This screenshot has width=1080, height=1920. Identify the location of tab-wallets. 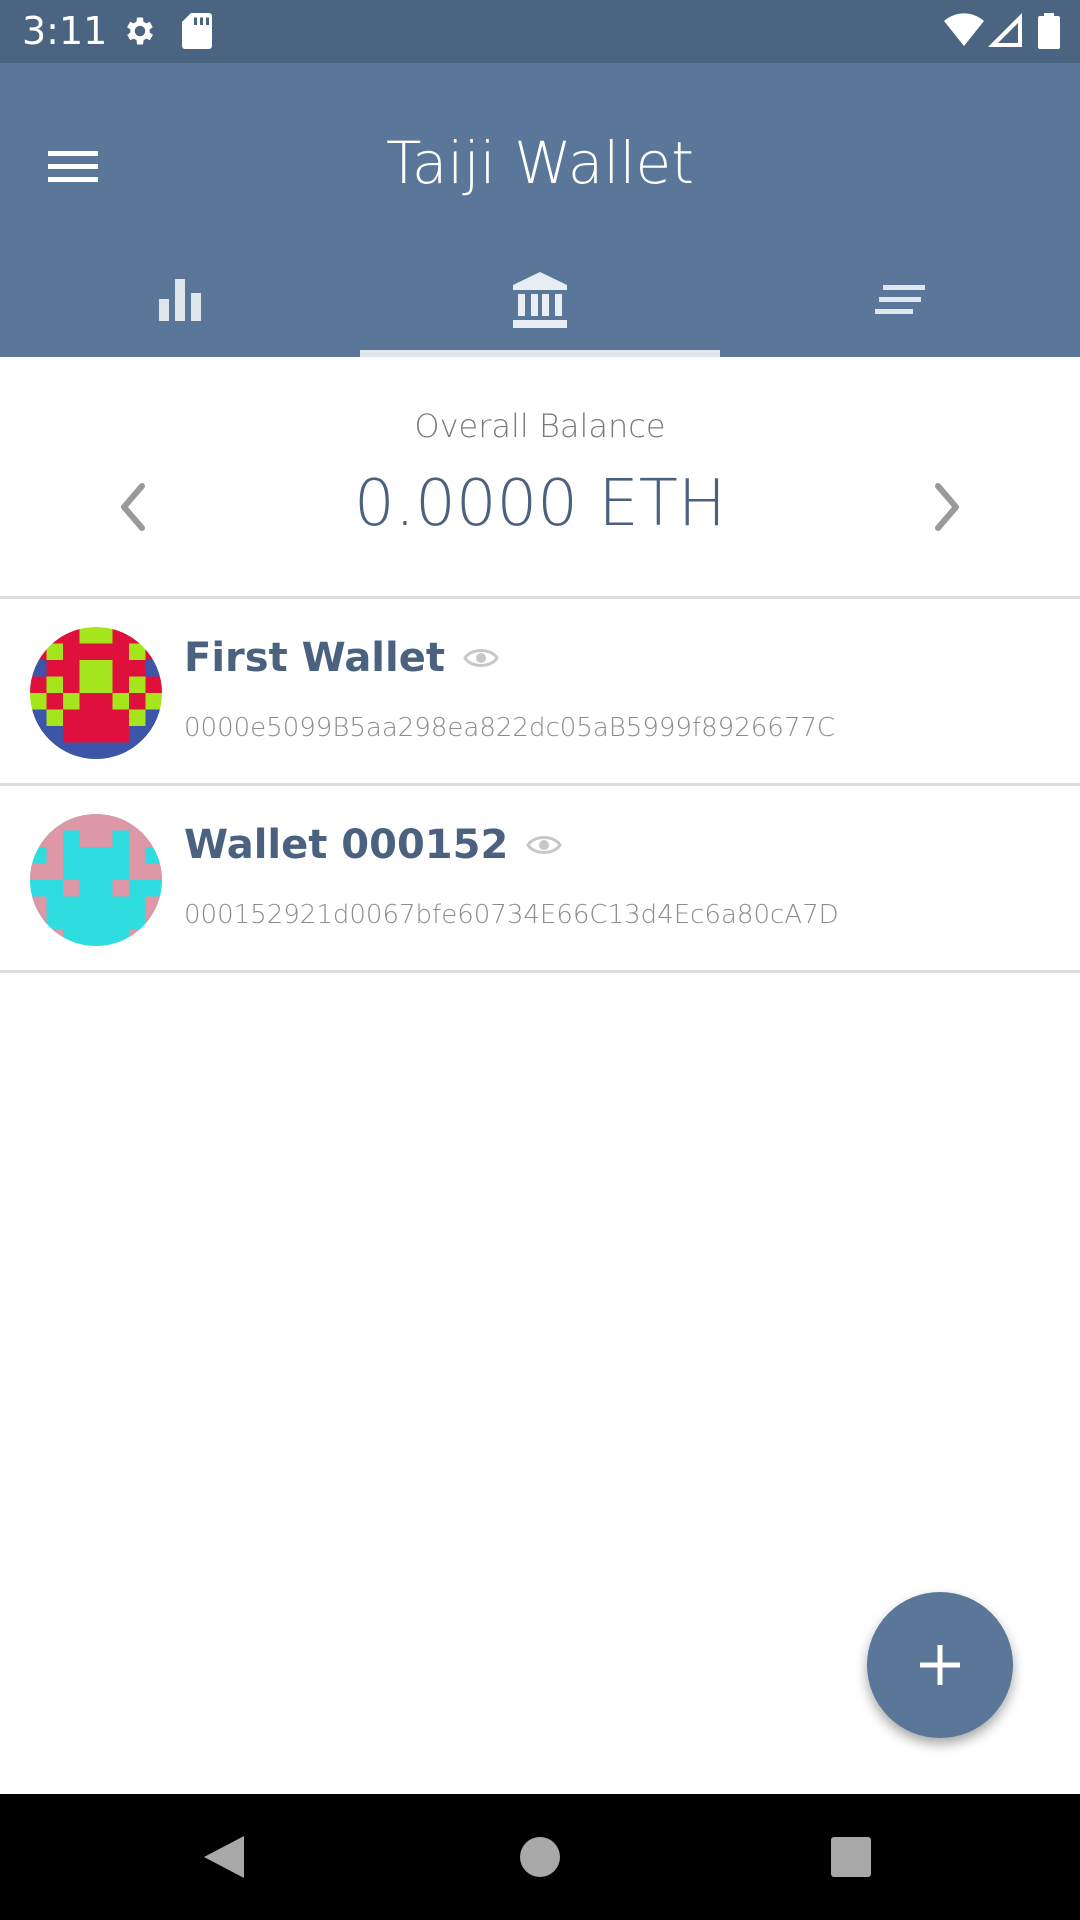
(540, 300).